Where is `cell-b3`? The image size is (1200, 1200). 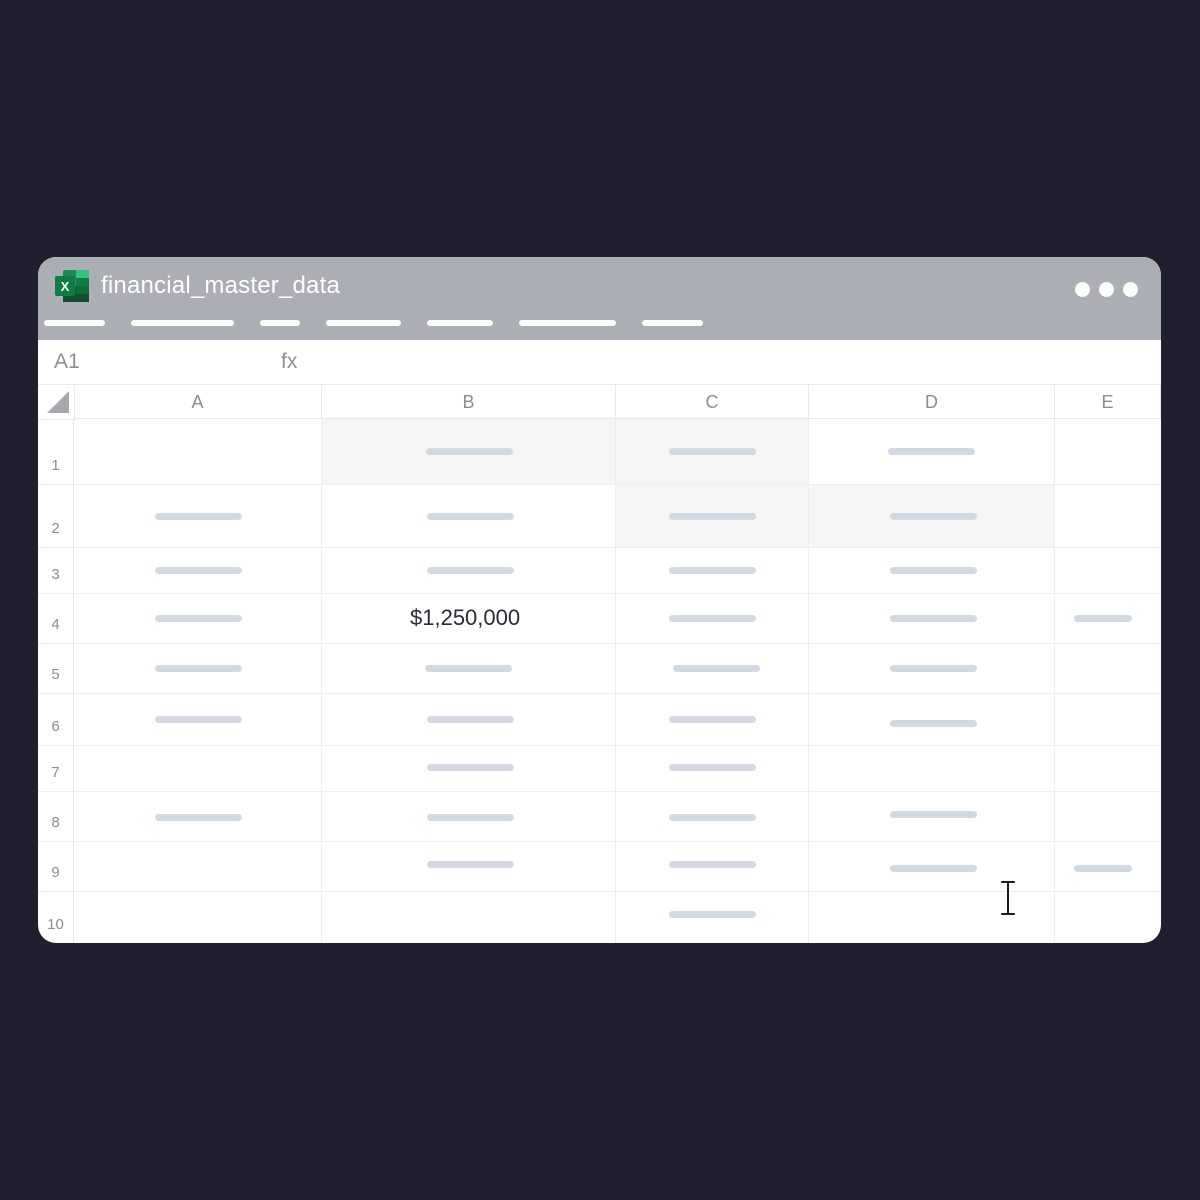
cell-b3 is located at coordinates (469, 571).